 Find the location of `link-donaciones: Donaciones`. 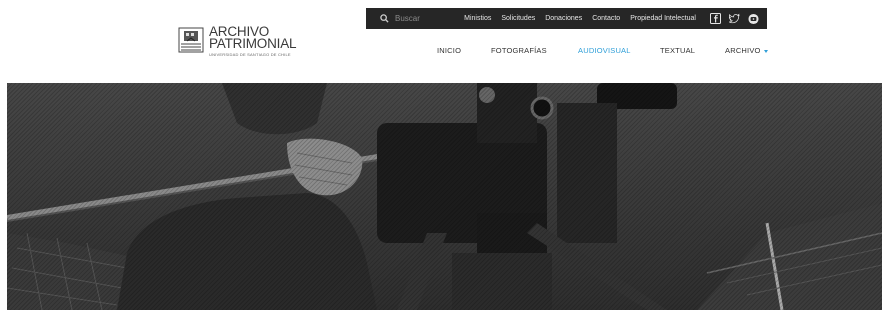

link-donaciones: Donaciones is located at coordinates (563, 18).